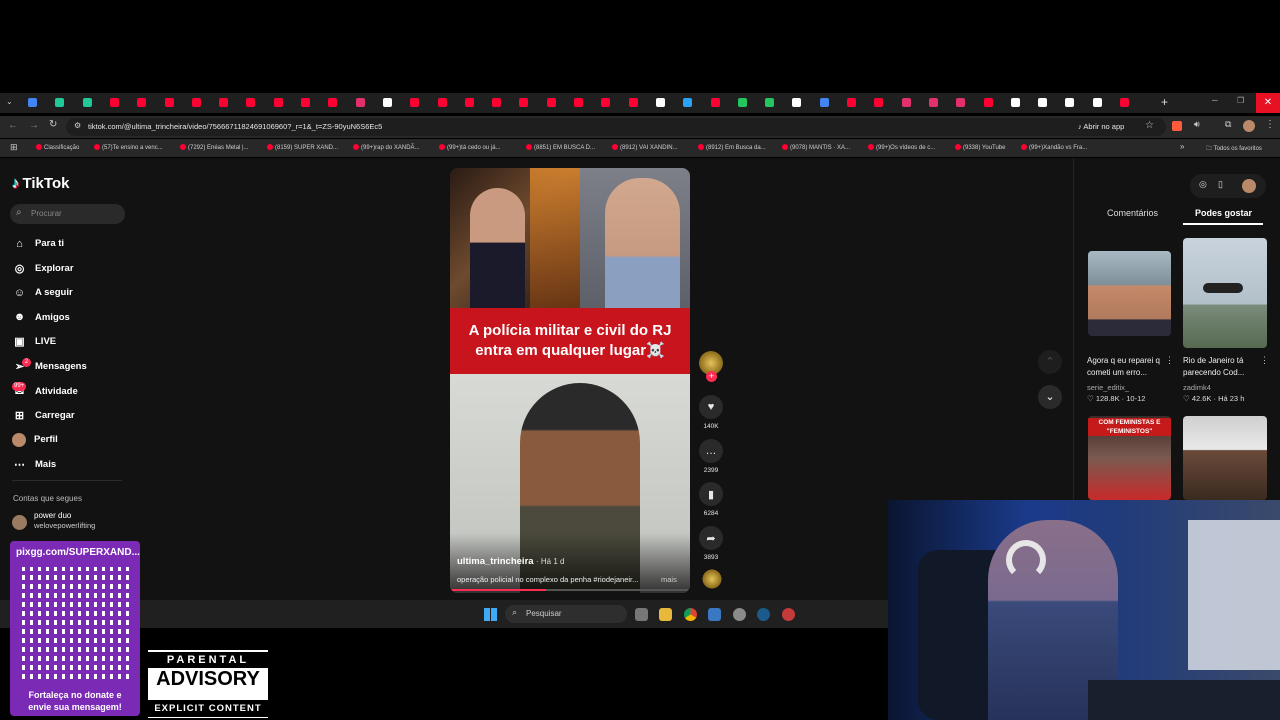  I want to click on sidebar-item-mais: ⋯ Mais, so click(34, 464).